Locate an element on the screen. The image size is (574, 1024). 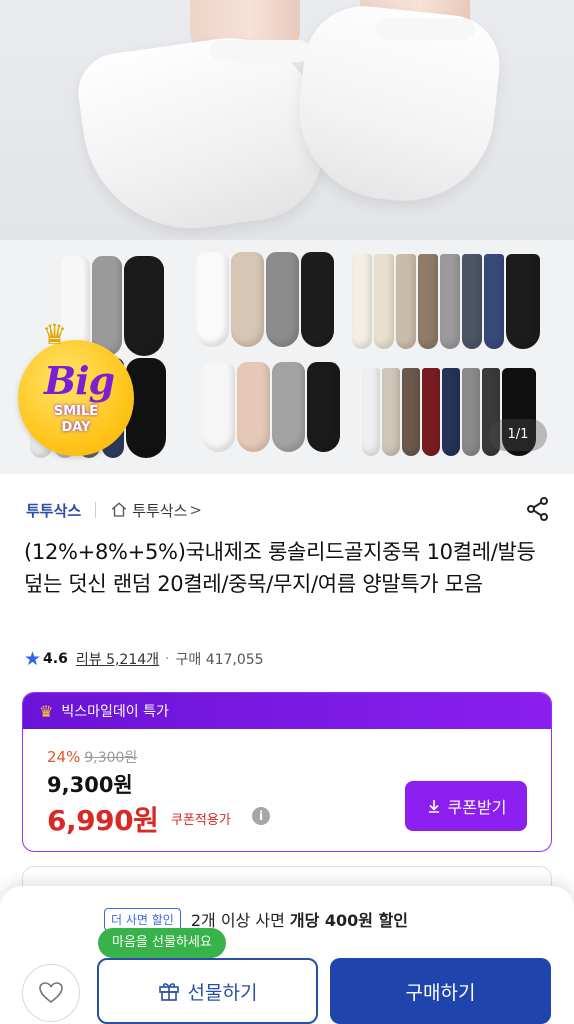
rating-row: ★ 4.6 리뷰 5,214개 · 구매 417,055 is located at coordinates (144, 659).